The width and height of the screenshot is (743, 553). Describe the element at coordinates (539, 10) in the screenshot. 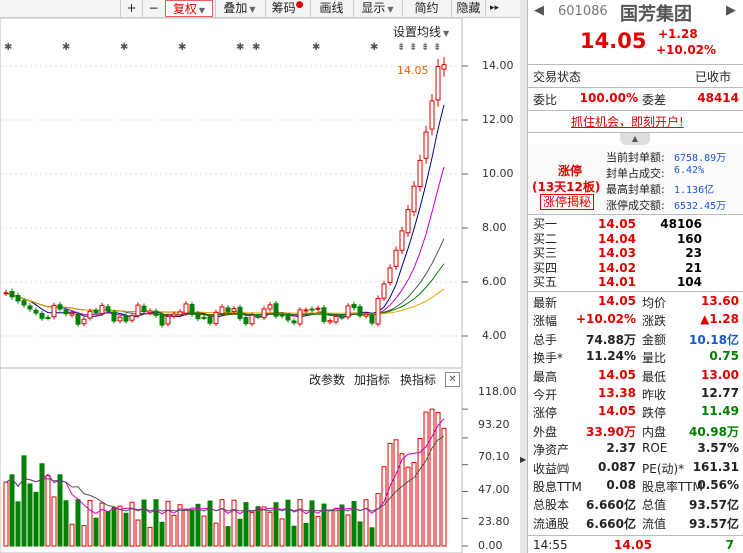

I see `prev-stock-icon: ◀` at that location.